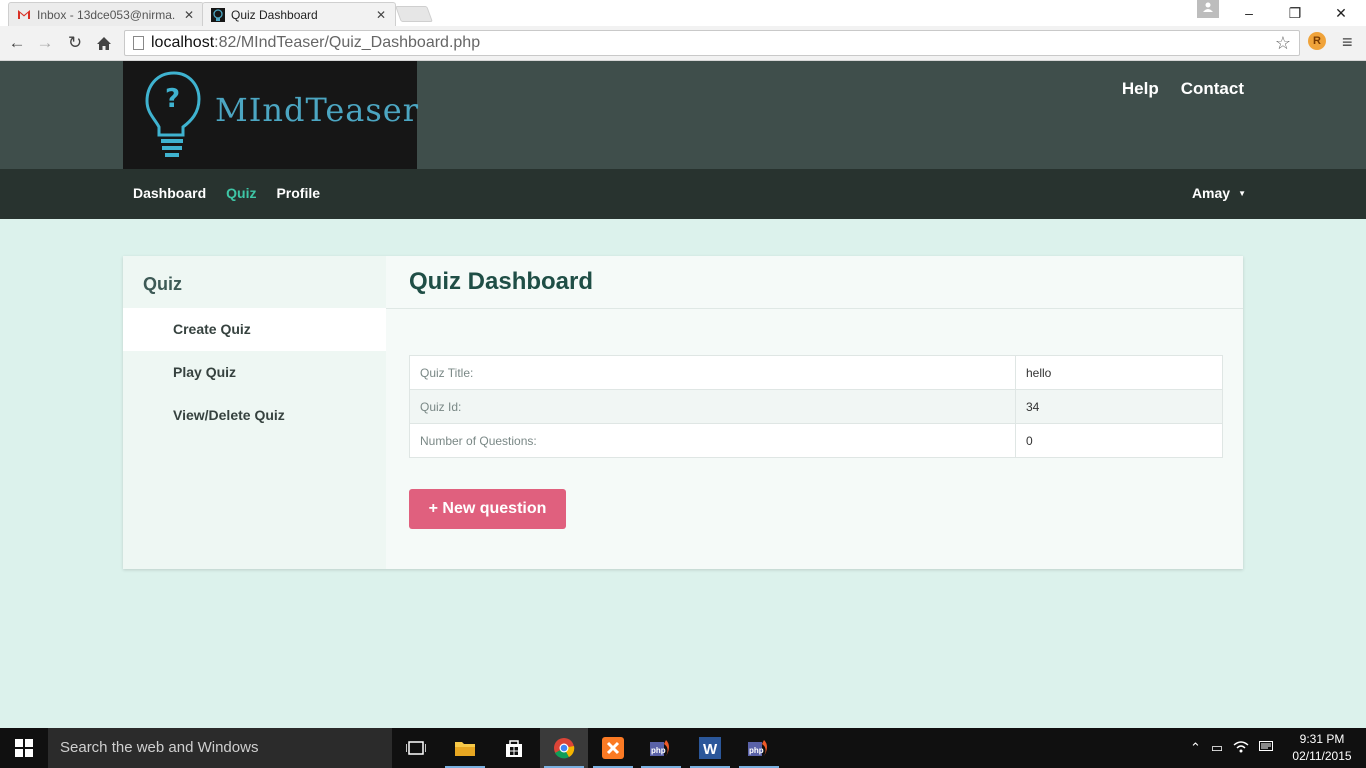 This screenshot has width=1366, height=768. Describe the element at coordinates (241, 193) in the screenshot. I see `nav-quiz: Quiz` at that location.